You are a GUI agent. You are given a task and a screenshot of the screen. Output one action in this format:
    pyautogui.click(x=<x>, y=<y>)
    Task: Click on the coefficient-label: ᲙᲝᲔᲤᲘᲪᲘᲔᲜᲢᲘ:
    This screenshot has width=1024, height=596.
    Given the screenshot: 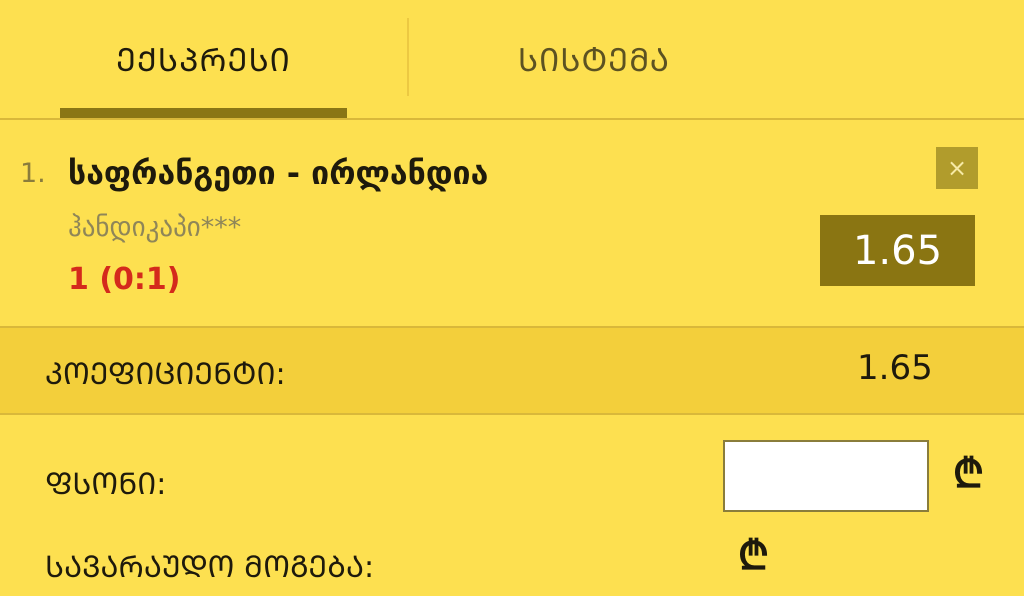 What is the action you would take?
    pyautogui.click(x=165, y=374)
    